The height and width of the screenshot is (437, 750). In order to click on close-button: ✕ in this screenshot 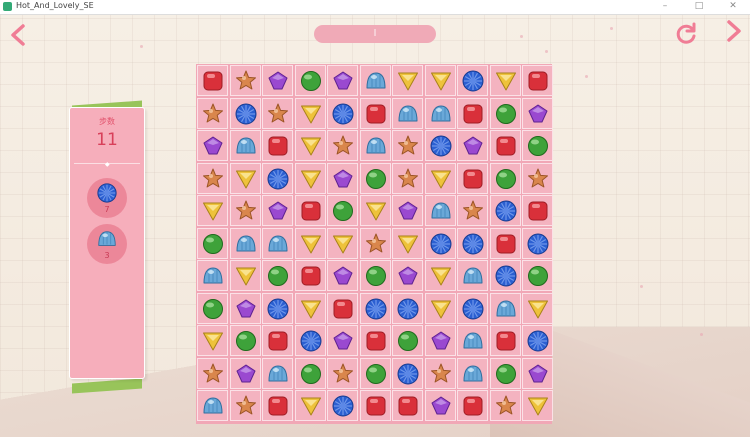, I will do `click(733, 7)`.